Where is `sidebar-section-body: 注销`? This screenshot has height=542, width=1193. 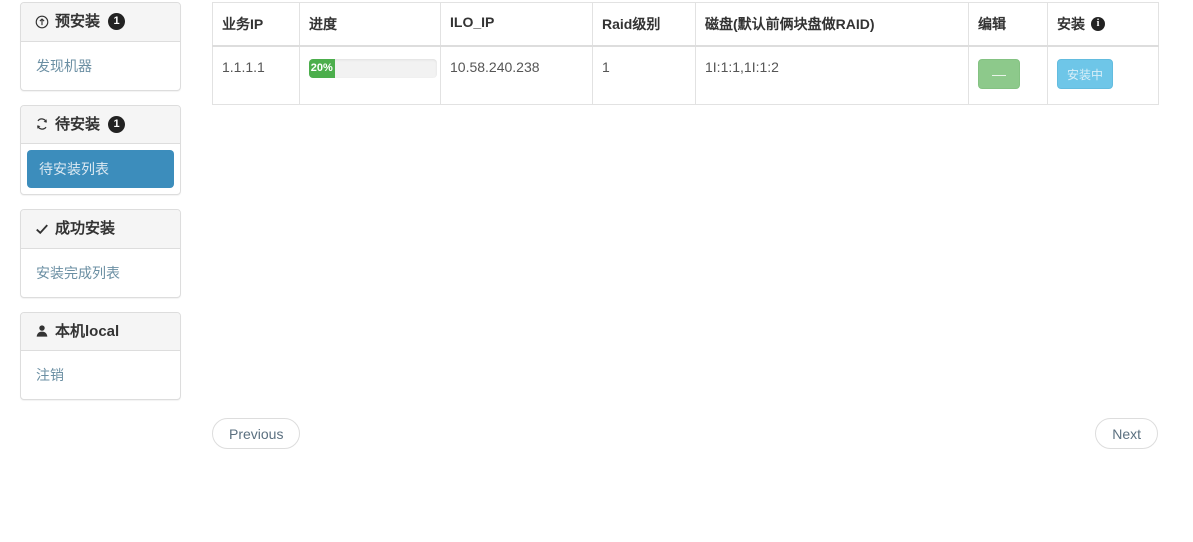 sidebar-section-body: 注销 is located at coordinates (100, 375).